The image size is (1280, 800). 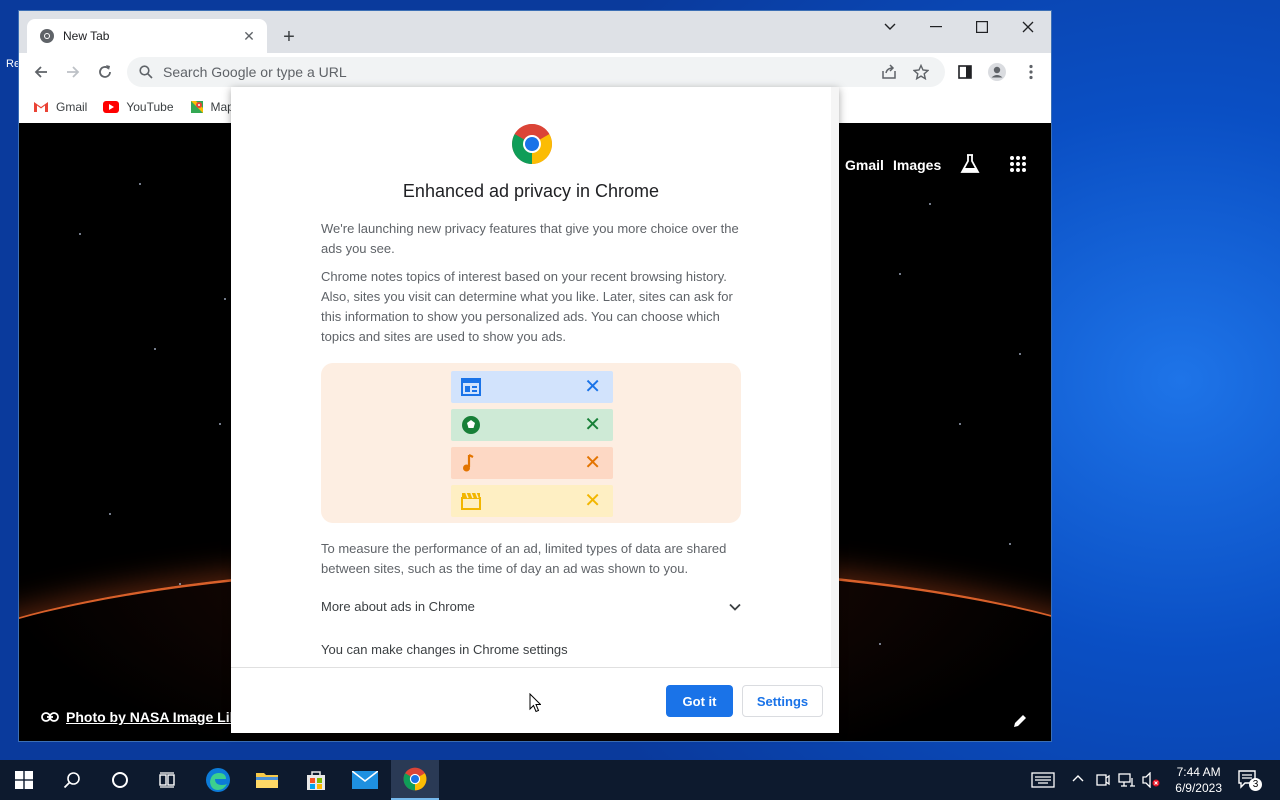 I want to click on clock-date: 6/9/2023, so click(x=1198, y=788).